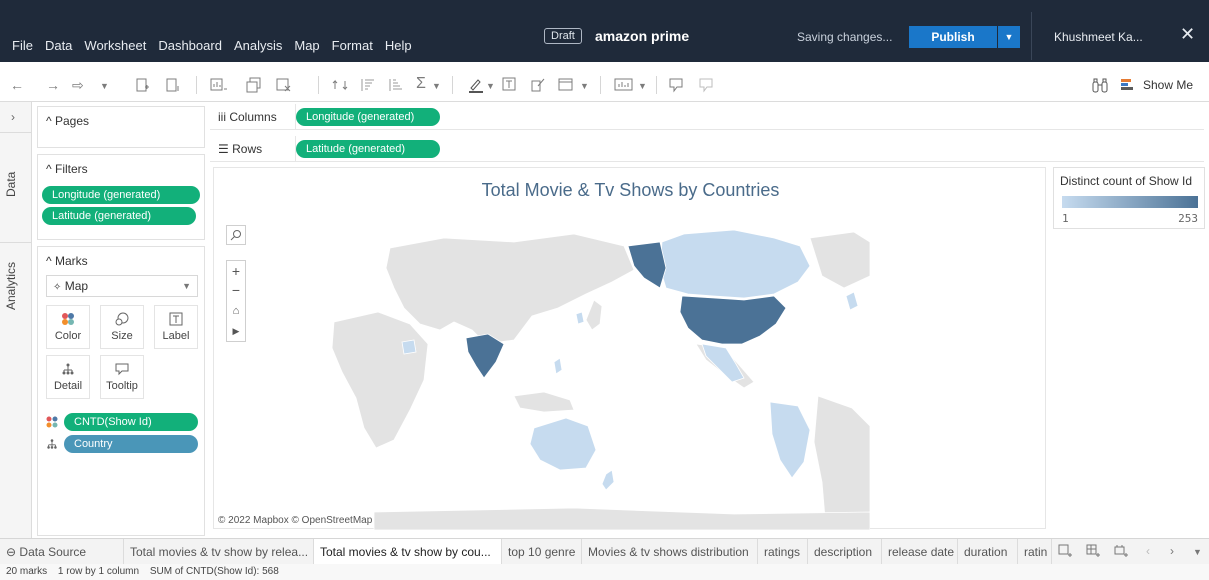 The image size is (1209, 580). What do you see at coordinates (1065, 552) in the screenshot?
I see `new-worksheet-tab-icon` at bounding box center [1065, 552].